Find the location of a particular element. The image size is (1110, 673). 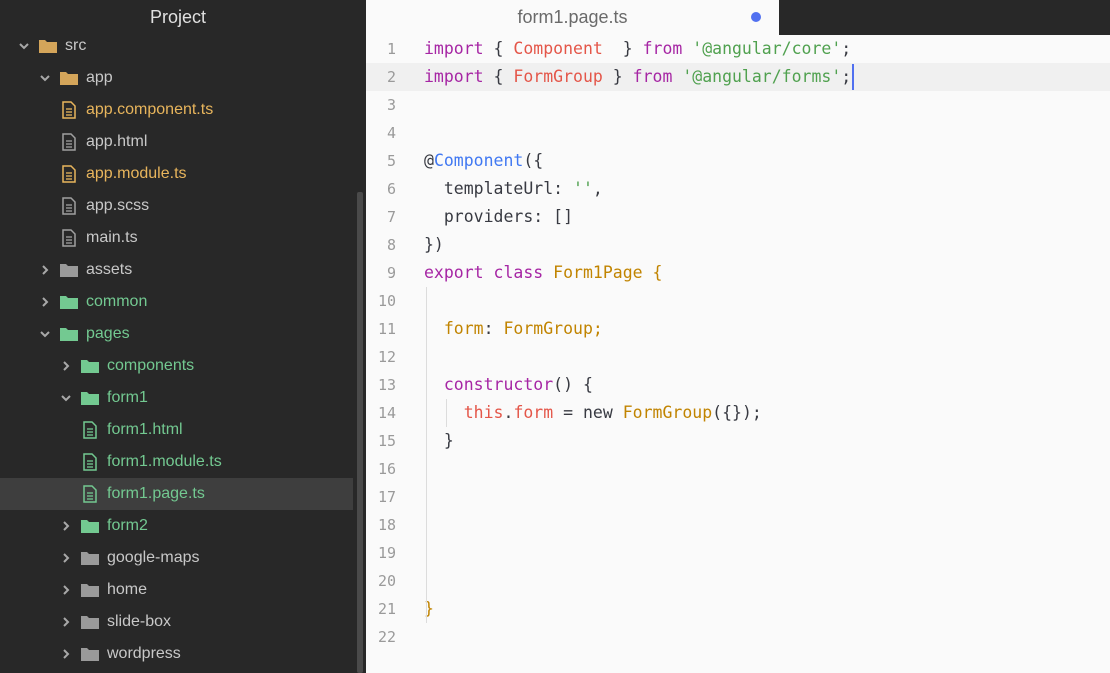

tree-folder-form2: form2 is located at coordinates (176, 526).